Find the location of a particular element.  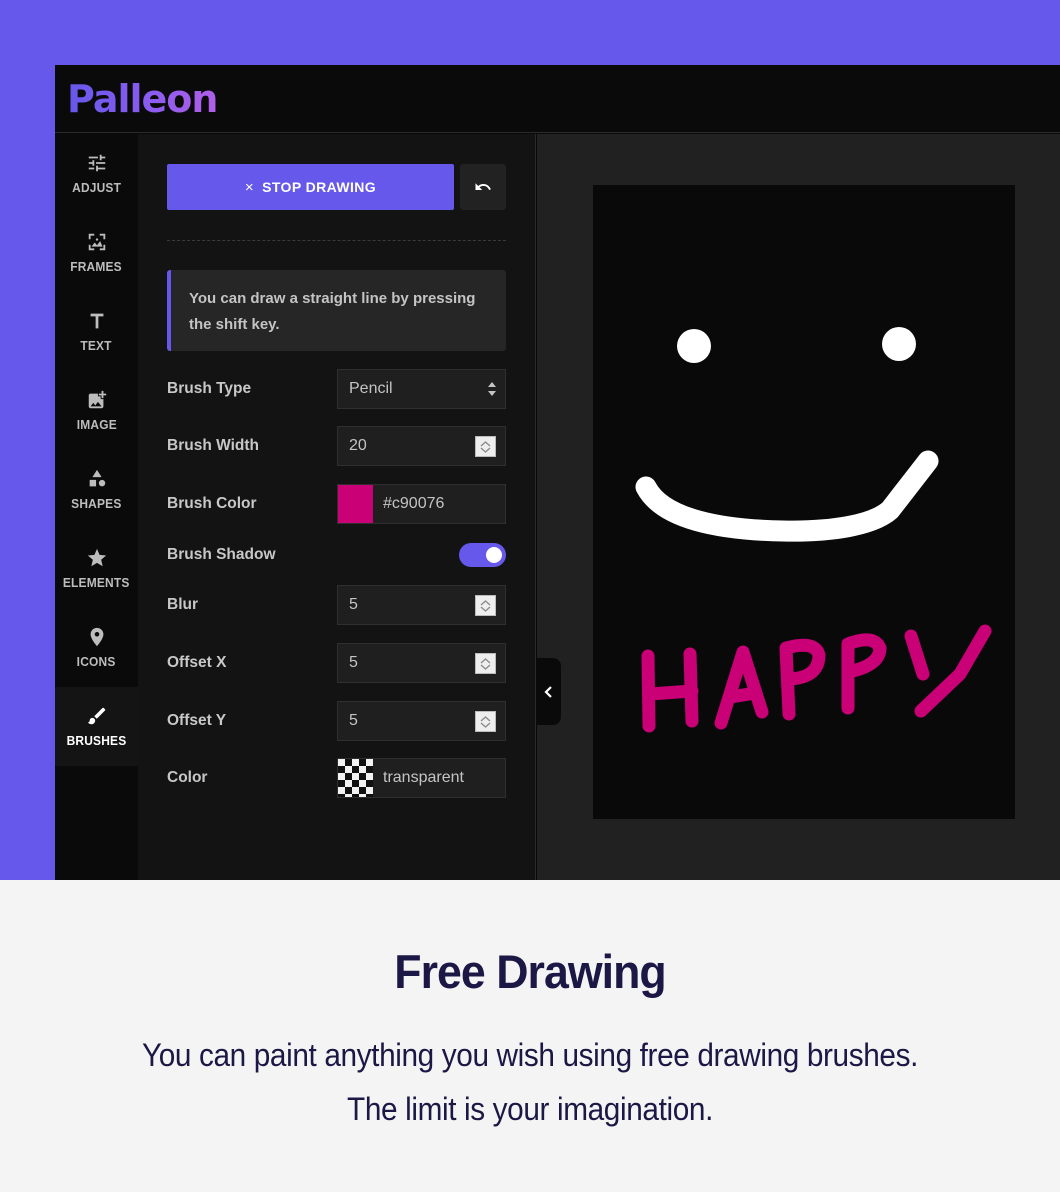

offset-y-input: 5 is located at coordinates (421, 721).